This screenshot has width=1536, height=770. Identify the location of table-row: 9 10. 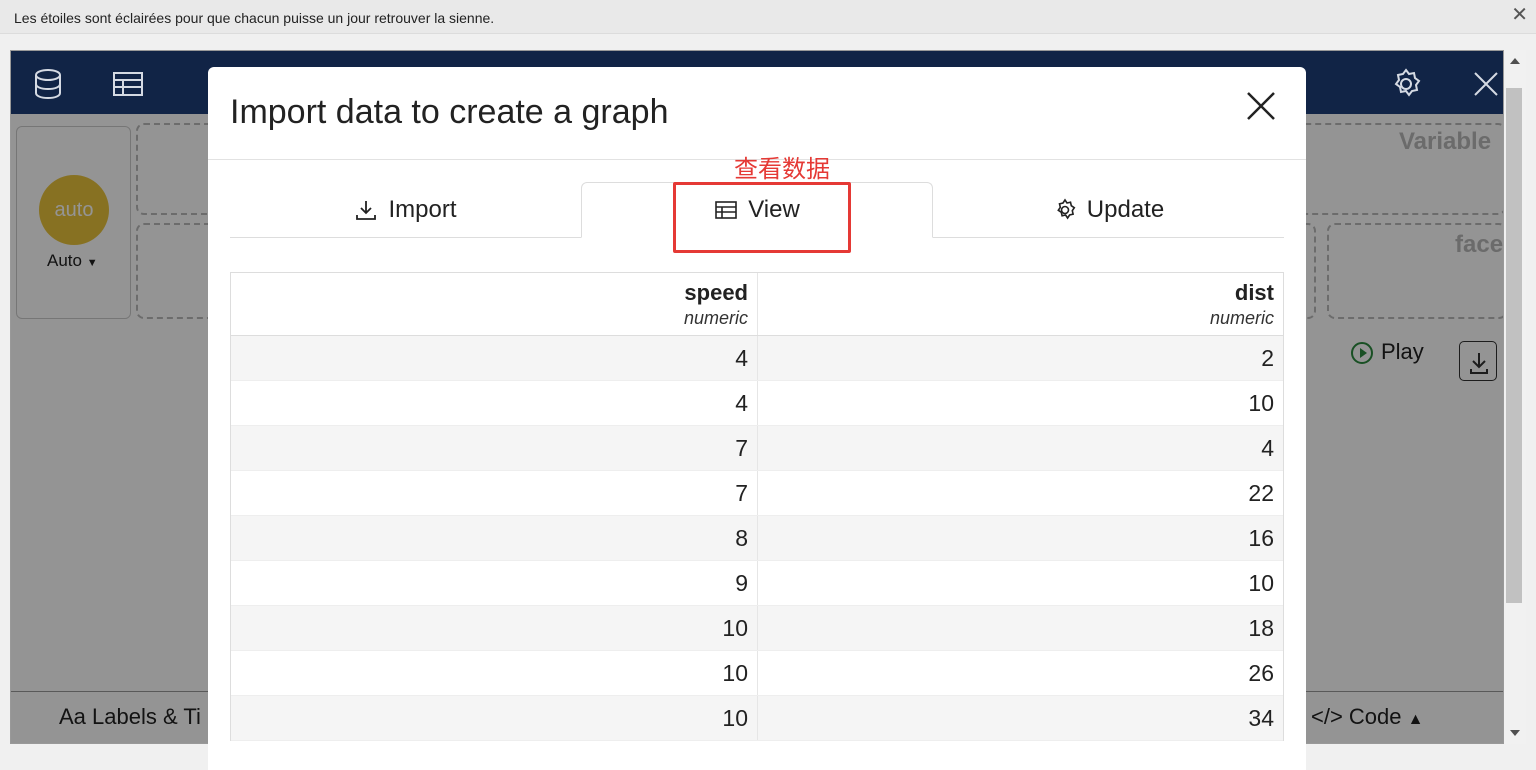
(757, 583).